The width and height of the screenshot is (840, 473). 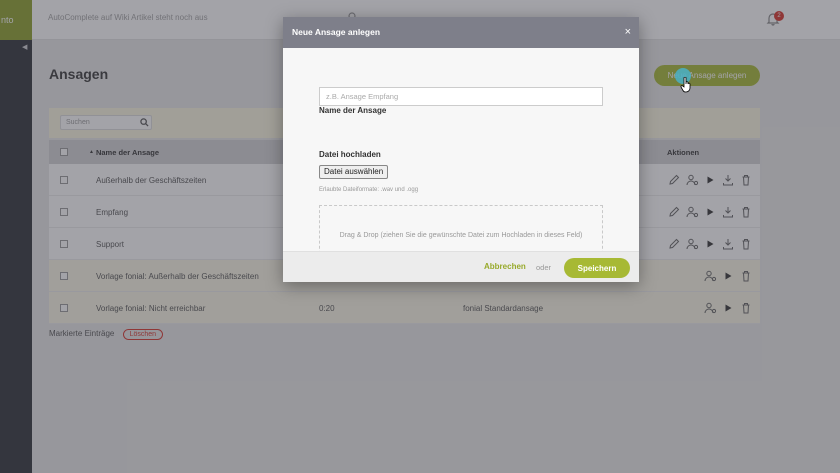 What do you see at coordinates (336, 32) in the screenshot?
I see `dialog-title: Neue Ansage anlegen` at bounding box center [336, 32].